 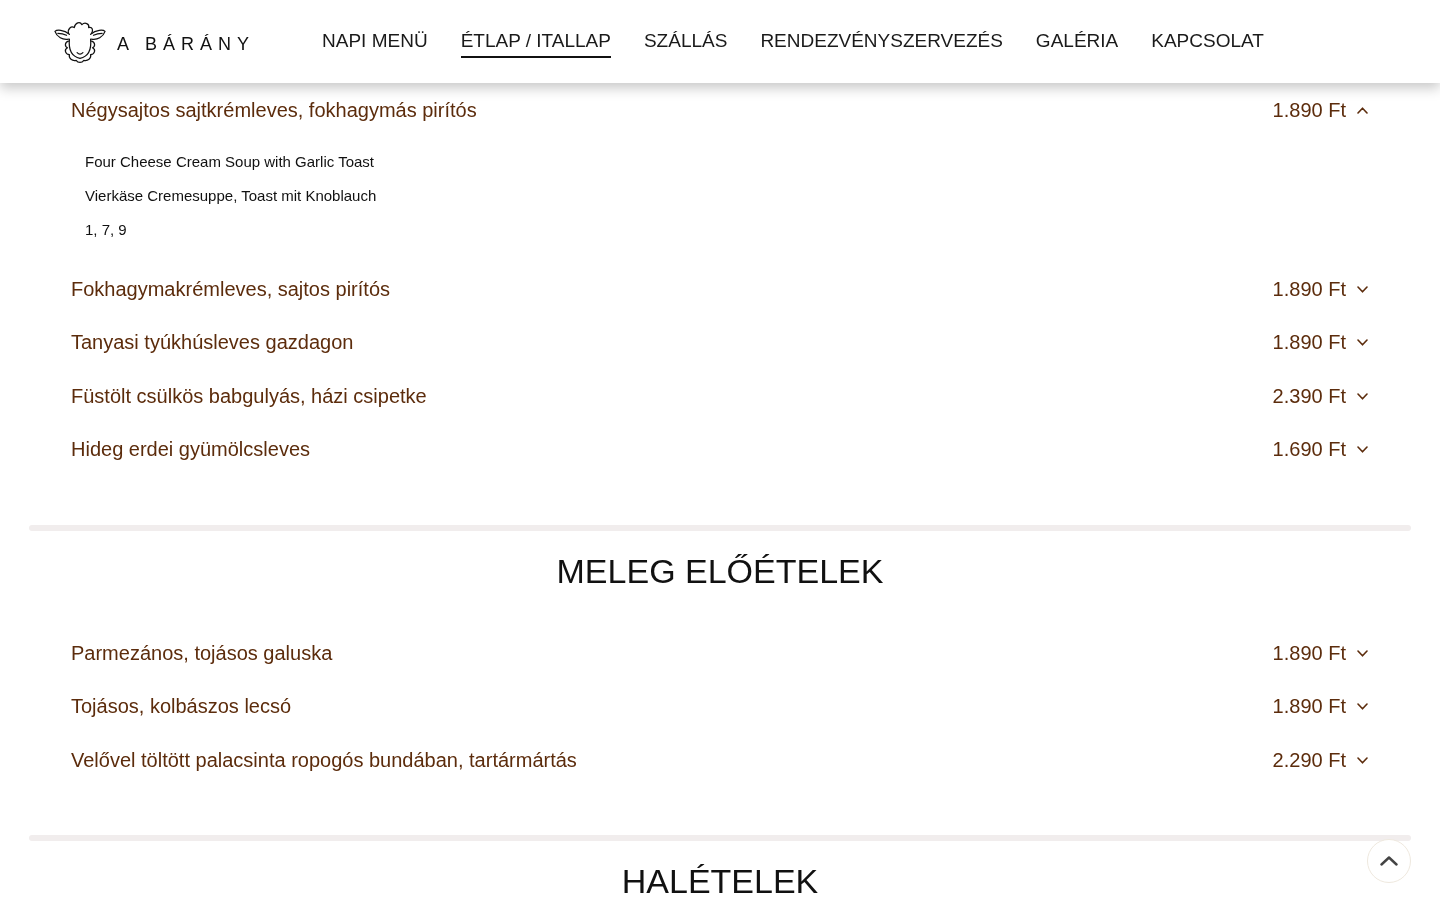 I want to click on back-to-top-button, so click(x=1389, y=861).